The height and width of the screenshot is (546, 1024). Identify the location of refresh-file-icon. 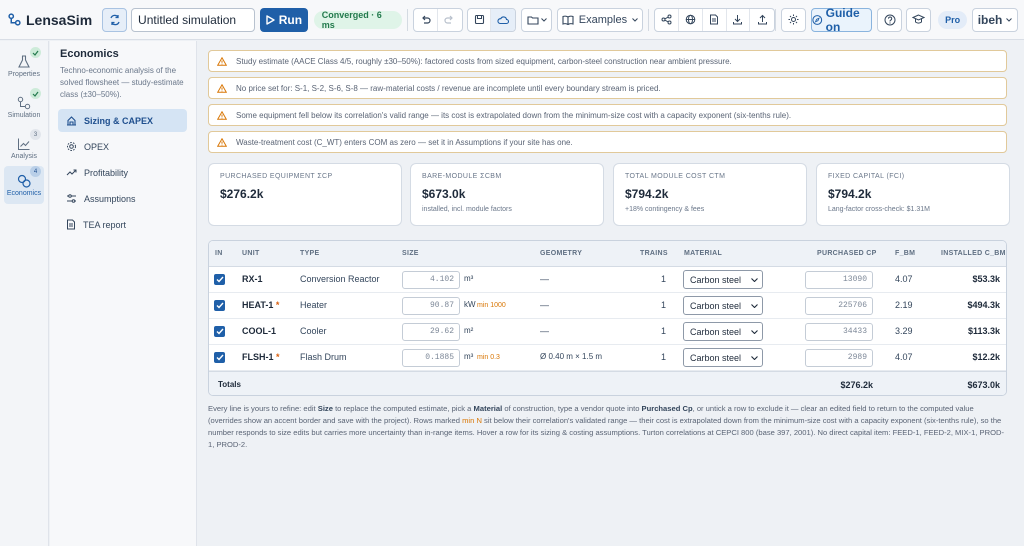
(114, 19).